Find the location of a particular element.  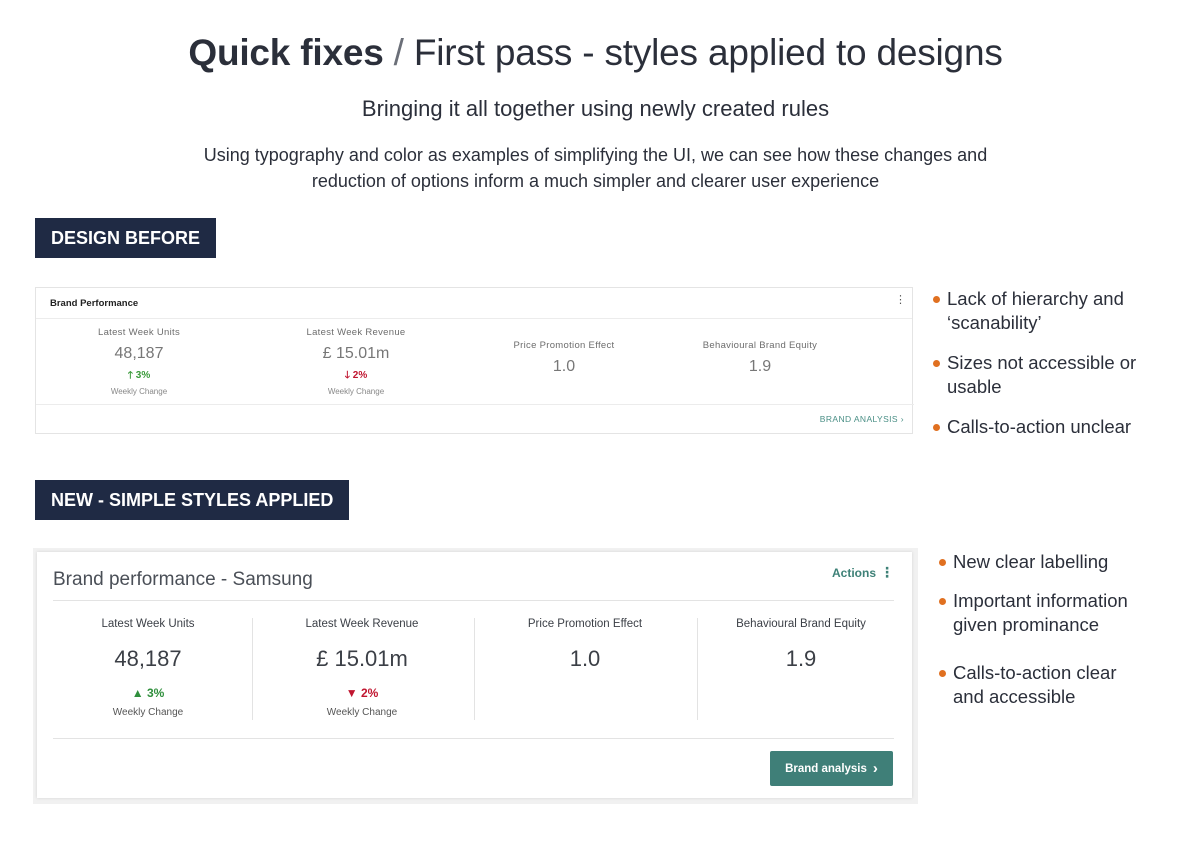

new-metric-value: 1.0 is located at coordinates (585, 658).